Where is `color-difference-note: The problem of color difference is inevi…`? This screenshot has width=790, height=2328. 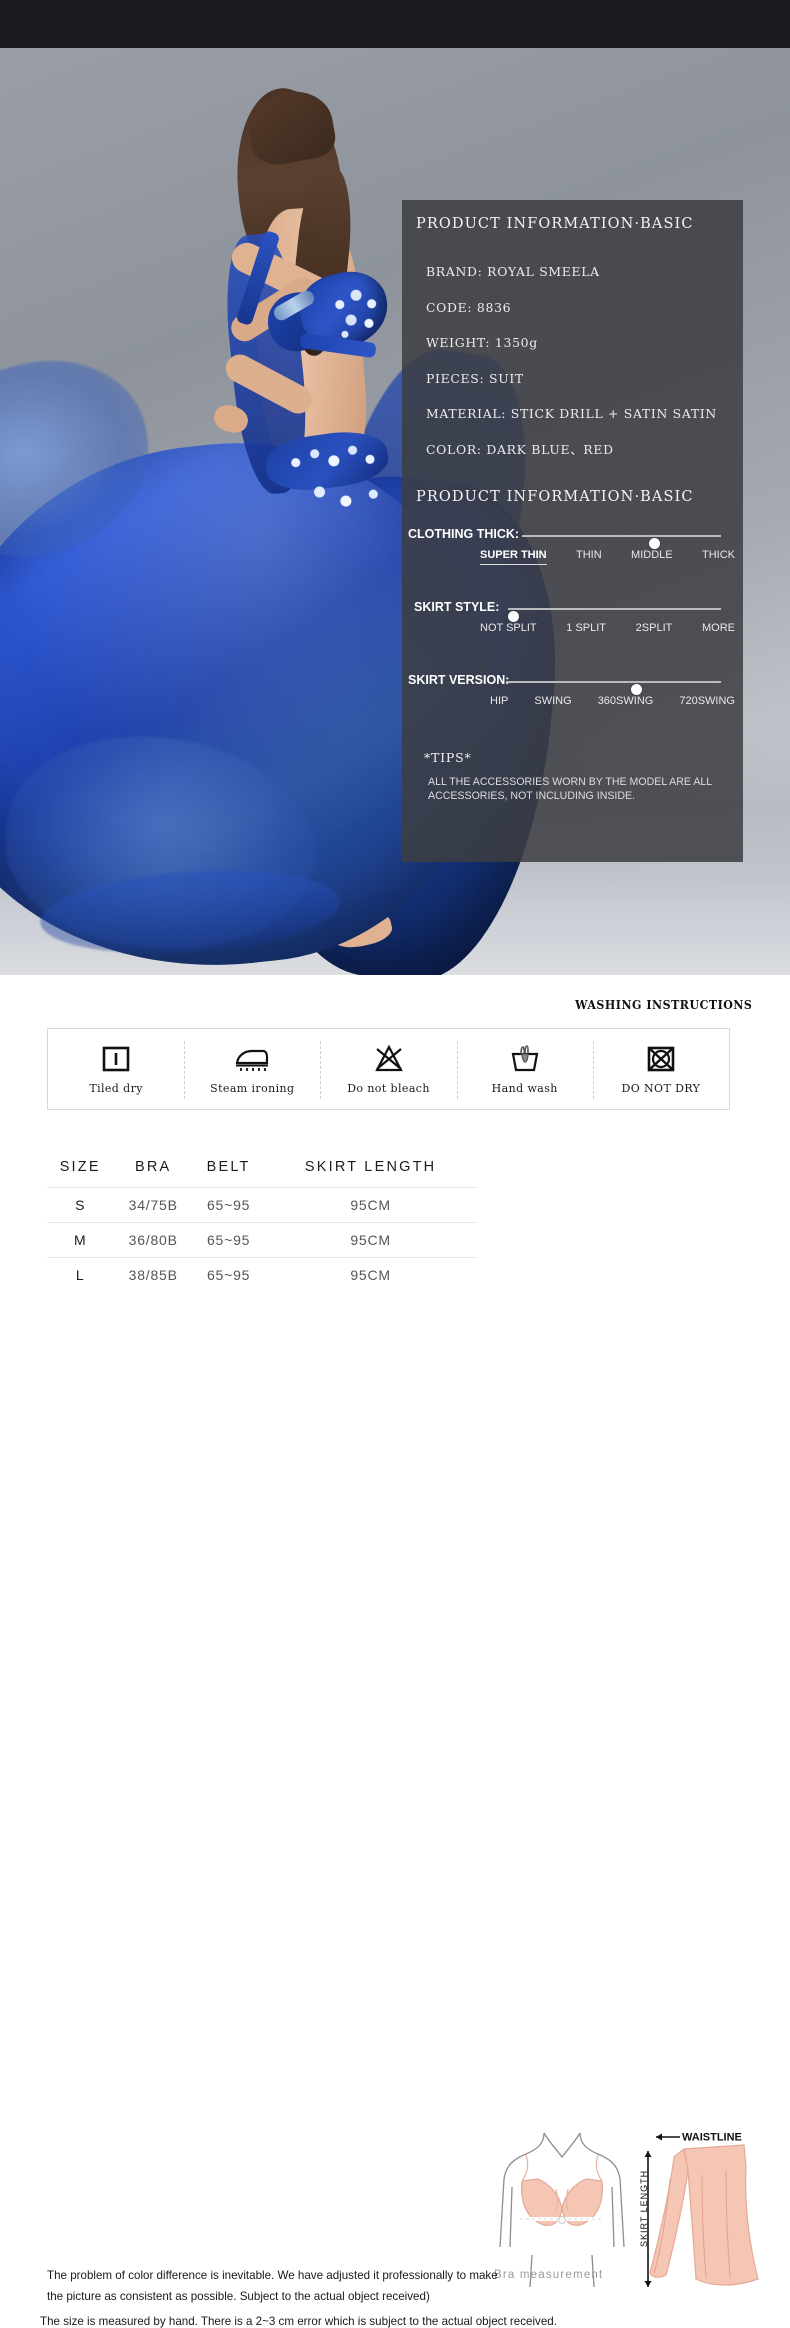 color-difference-note: The problem of color difference is inevi… is located at coordinates (272, 2286).